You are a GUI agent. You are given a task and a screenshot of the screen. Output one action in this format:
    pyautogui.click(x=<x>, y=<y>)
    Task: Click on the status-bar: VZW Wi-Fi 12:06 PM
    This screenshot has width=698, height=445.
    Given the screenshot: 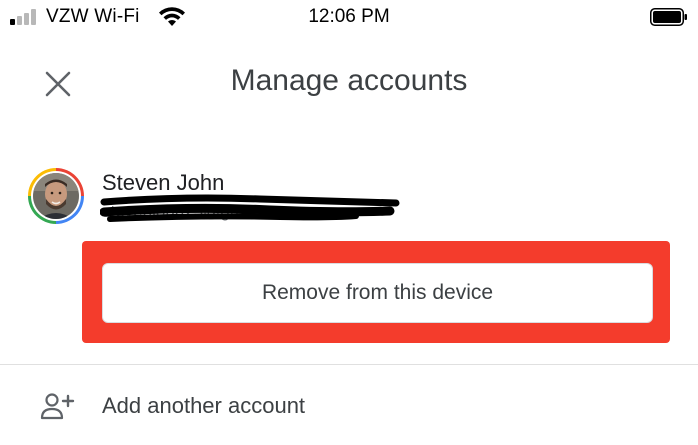 What is the action you would take?
    pyautogui.click(x=349, y=18)
    